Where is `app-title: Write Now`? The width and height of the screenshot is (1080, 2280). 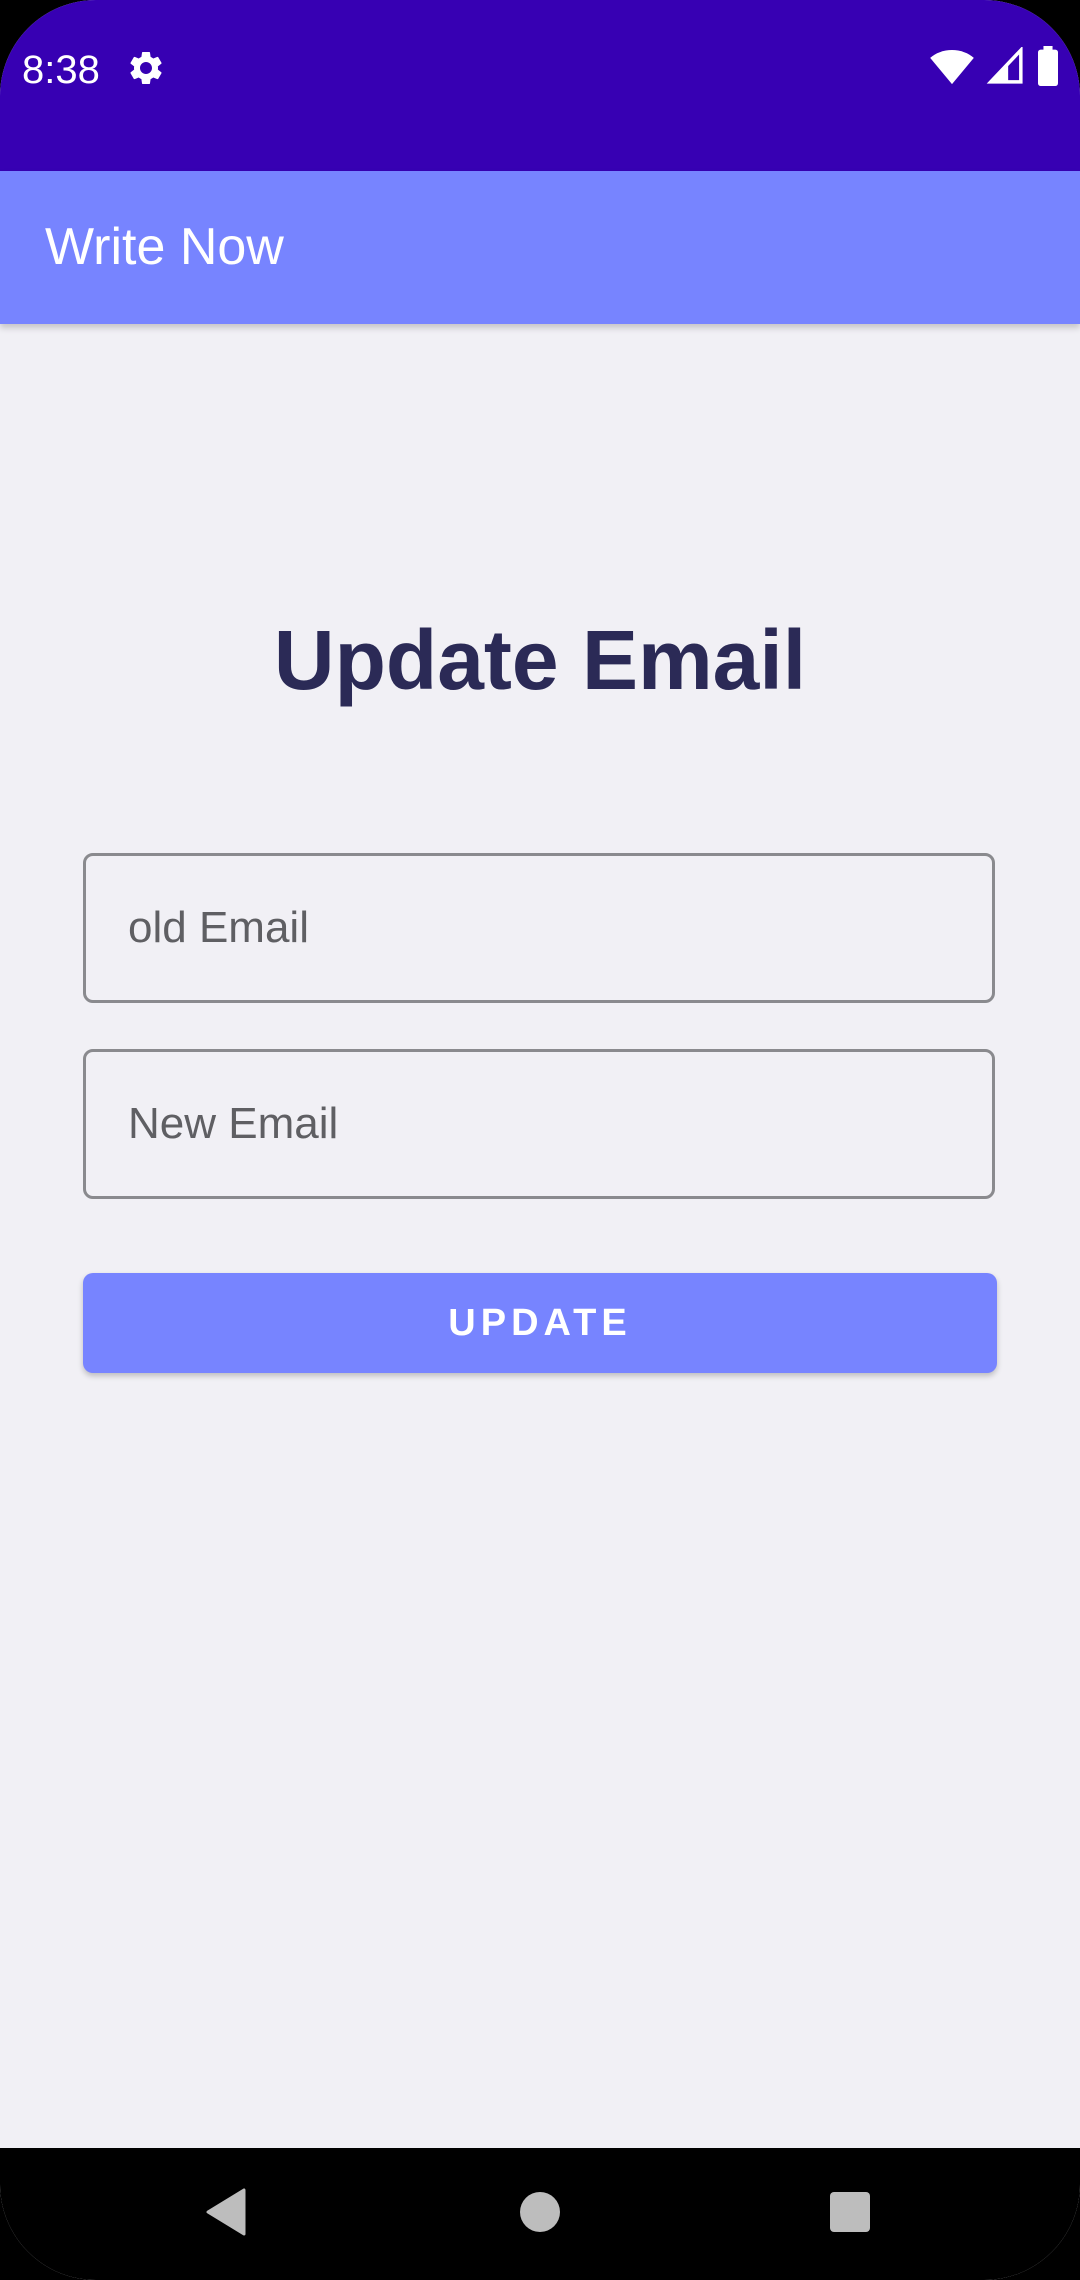 app-title: Write Now is located at coordinates (164, 247).